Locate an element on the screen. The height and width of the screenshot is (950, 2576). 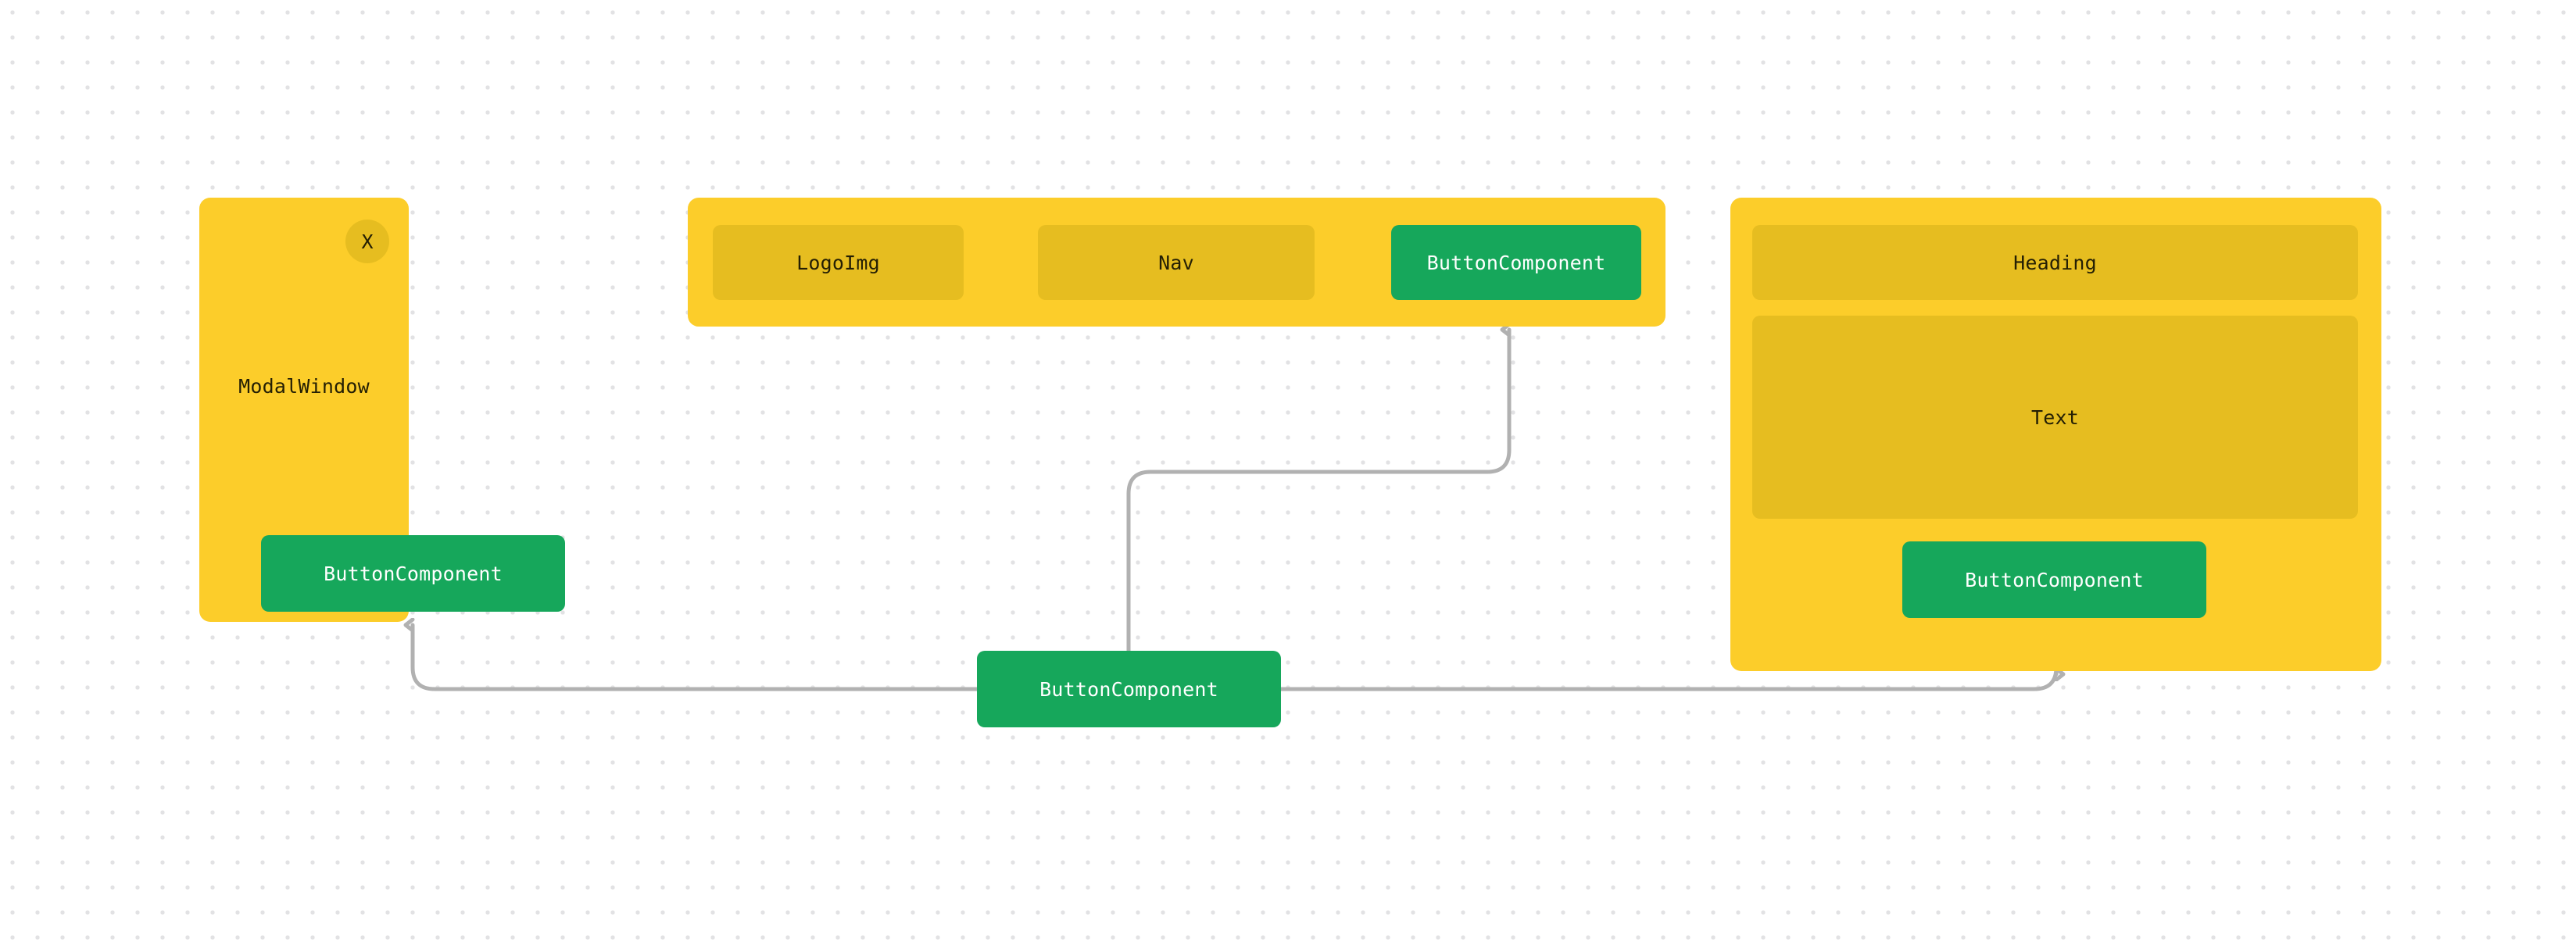
node-center-button-component: ButtonComponent is located at coordinates (1129, 689).